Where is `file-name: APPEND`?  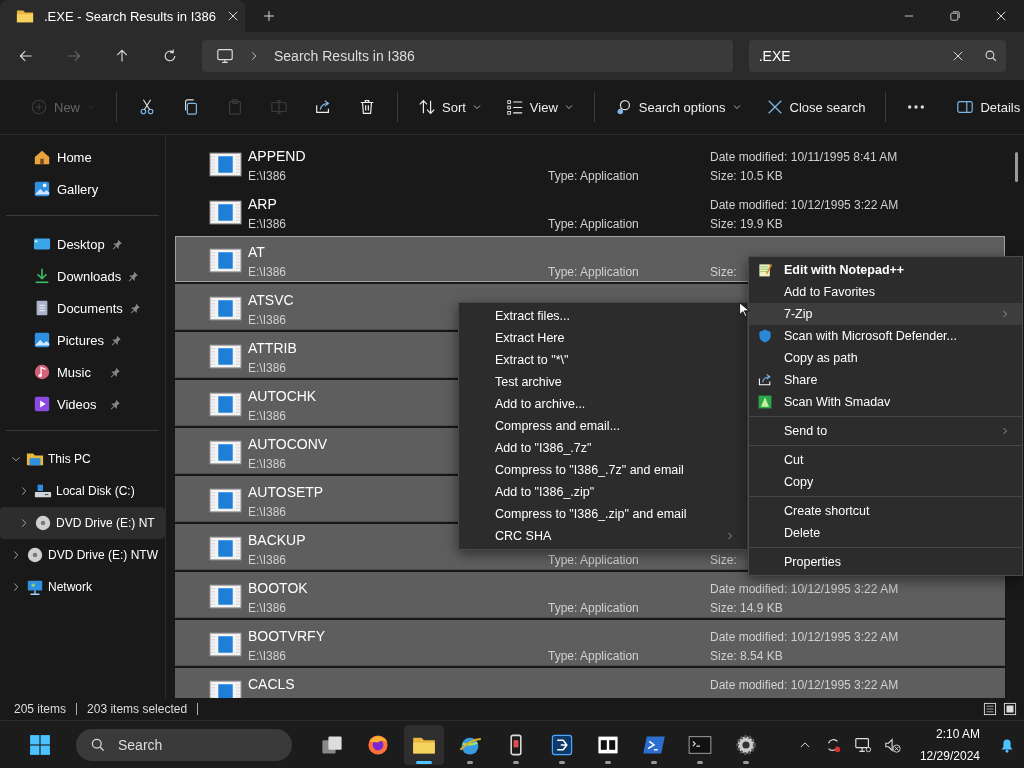
file-name: APPEND is located at coordinates (277, 156).